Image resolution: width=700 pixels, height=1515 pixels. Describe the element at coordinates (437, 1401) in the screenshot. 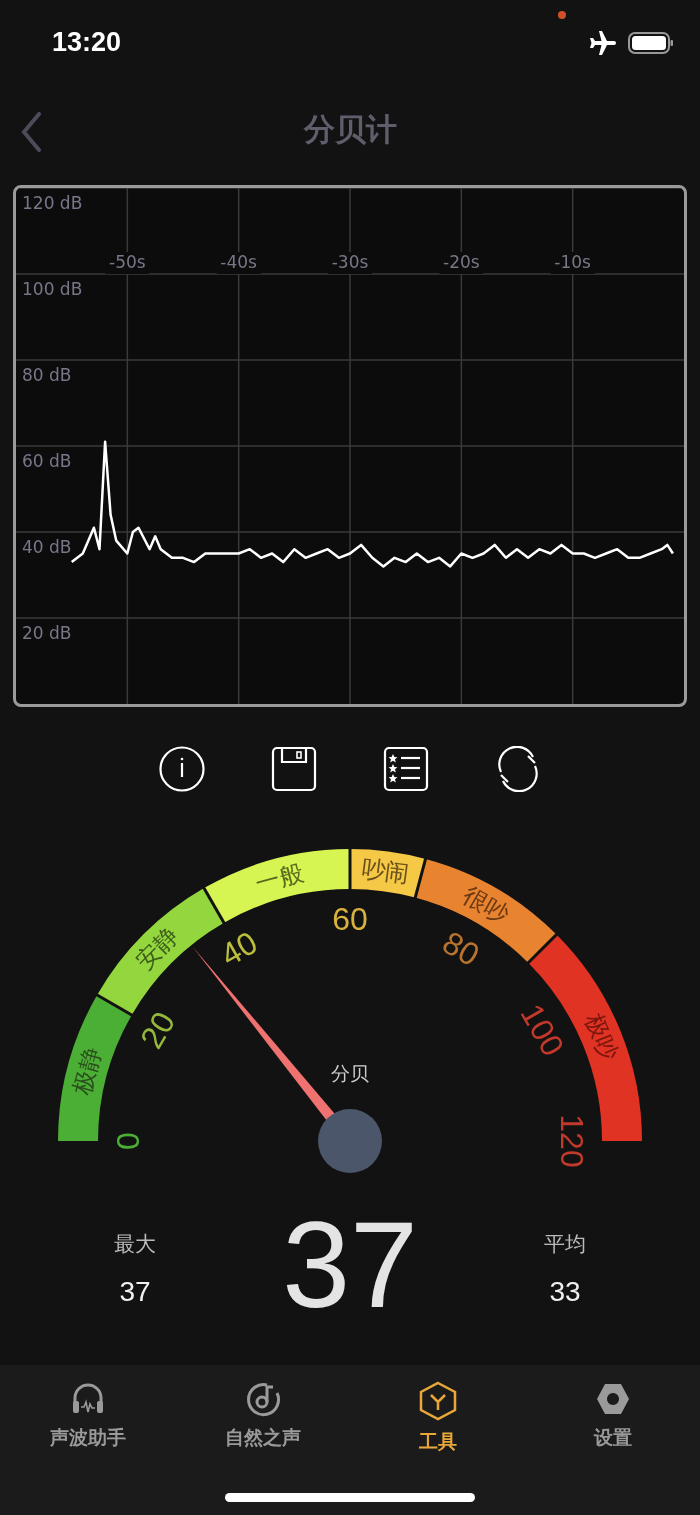

I see `hexagon-icon` at that location.